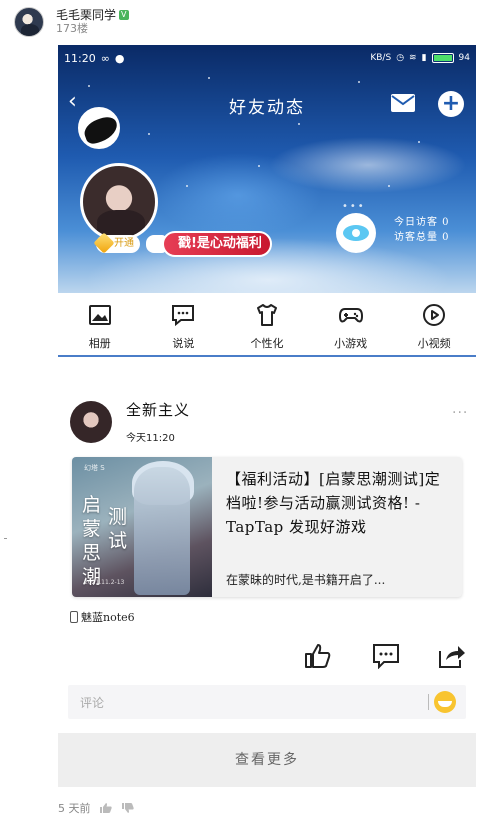 The image size is (490, 824). I want to click on feature-row: 相册 说说 个性化 小游戏 小视频, so click(267, 325).